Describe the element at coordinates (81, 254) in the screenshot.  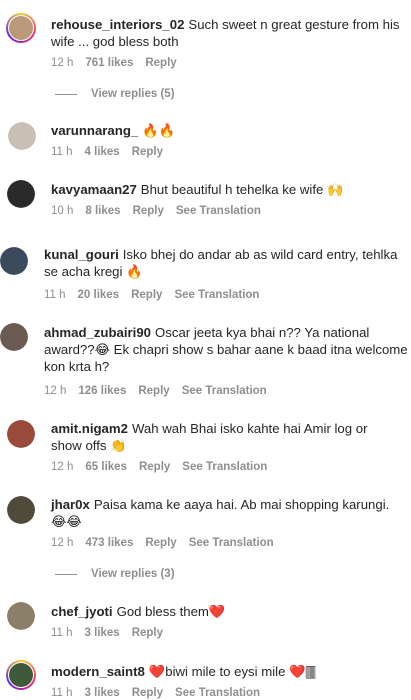
I see `username: kunal_gouri` at that location.